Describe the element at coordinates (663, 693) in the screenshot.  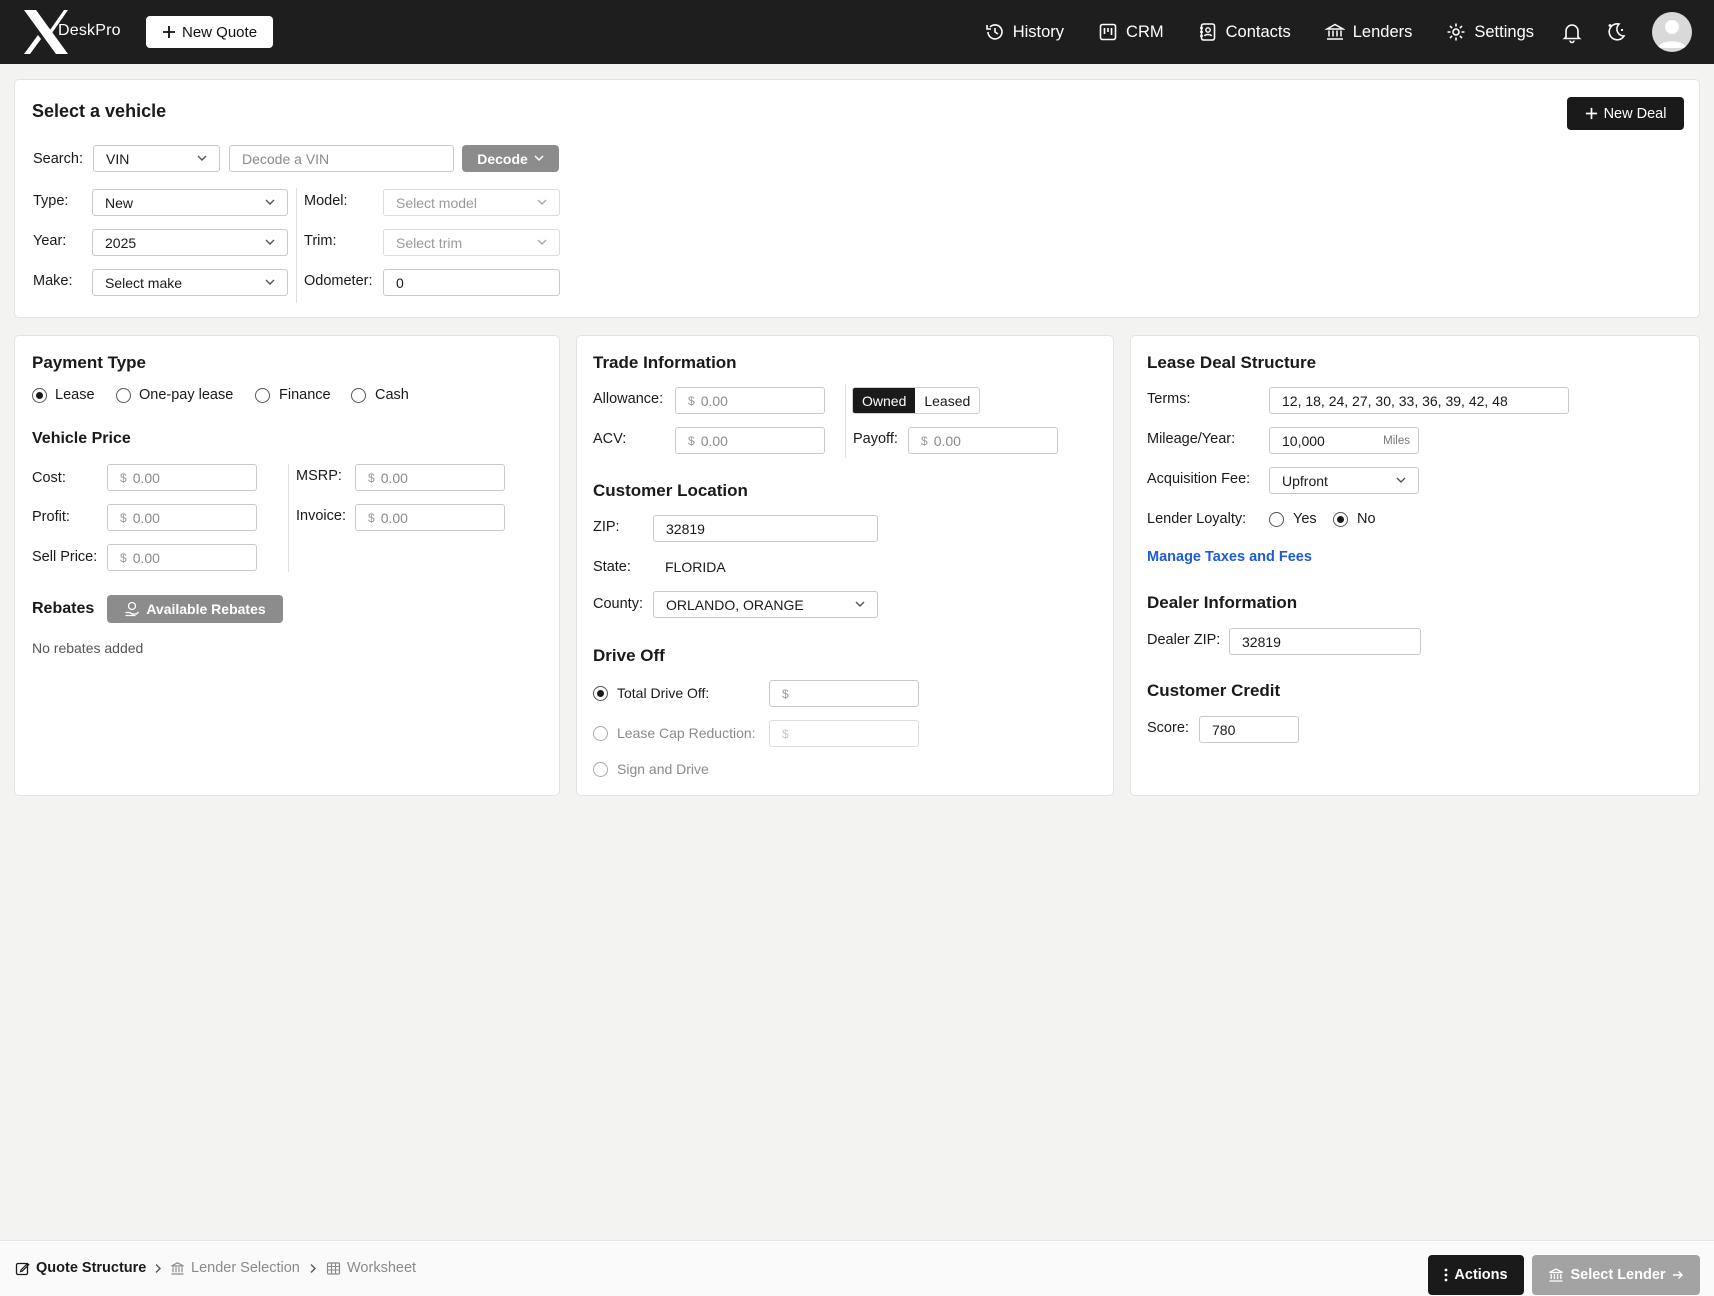
I see `total-drive-off-label: Total Drive Off:` at that location.